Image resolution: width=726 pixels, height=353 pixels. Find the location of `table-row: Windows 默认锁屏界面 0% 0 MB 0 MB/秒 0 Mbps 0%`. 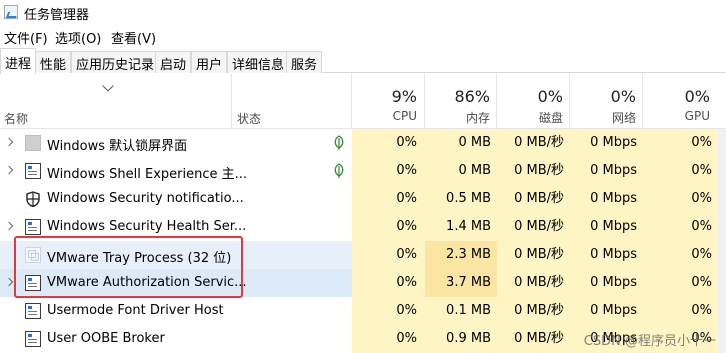

table-row: Windows 默认锁屏界面 0% 0 MB 0 MB/秒 0 Mbps 0% is located at coordinates (363, 143).